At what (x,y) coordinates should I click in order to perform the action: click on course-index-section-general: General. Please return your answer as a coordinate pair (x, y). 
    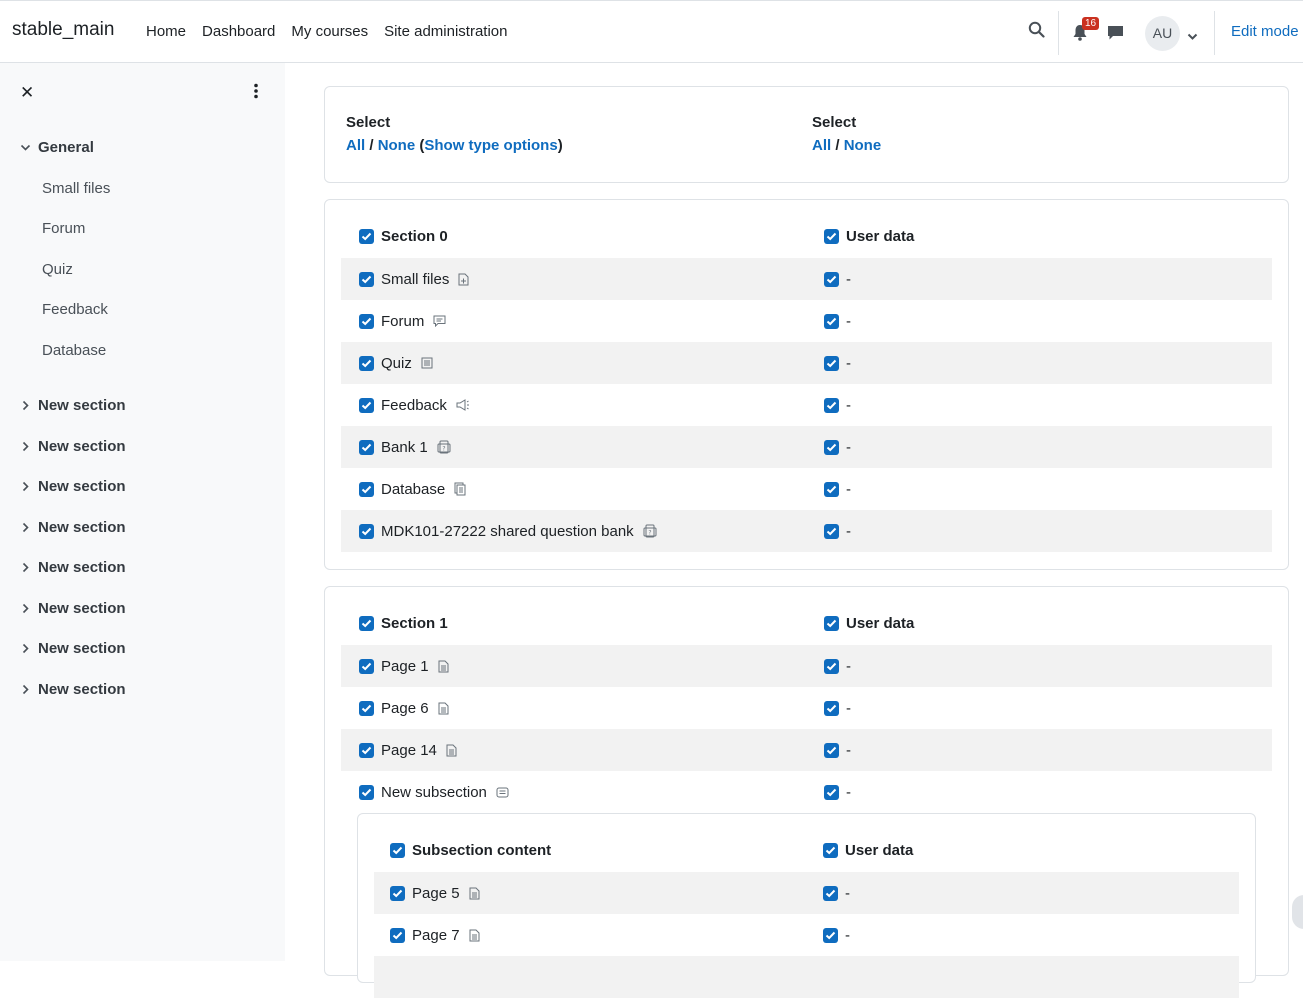
    Looking at the image, I should click on (57, 147).